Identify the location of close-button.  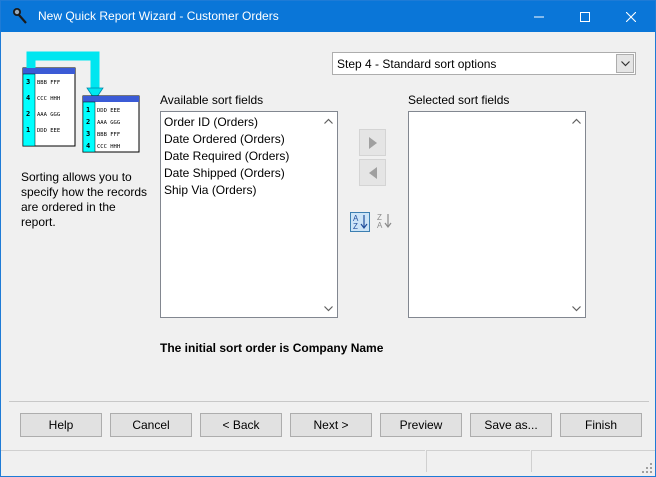
(631, 16).